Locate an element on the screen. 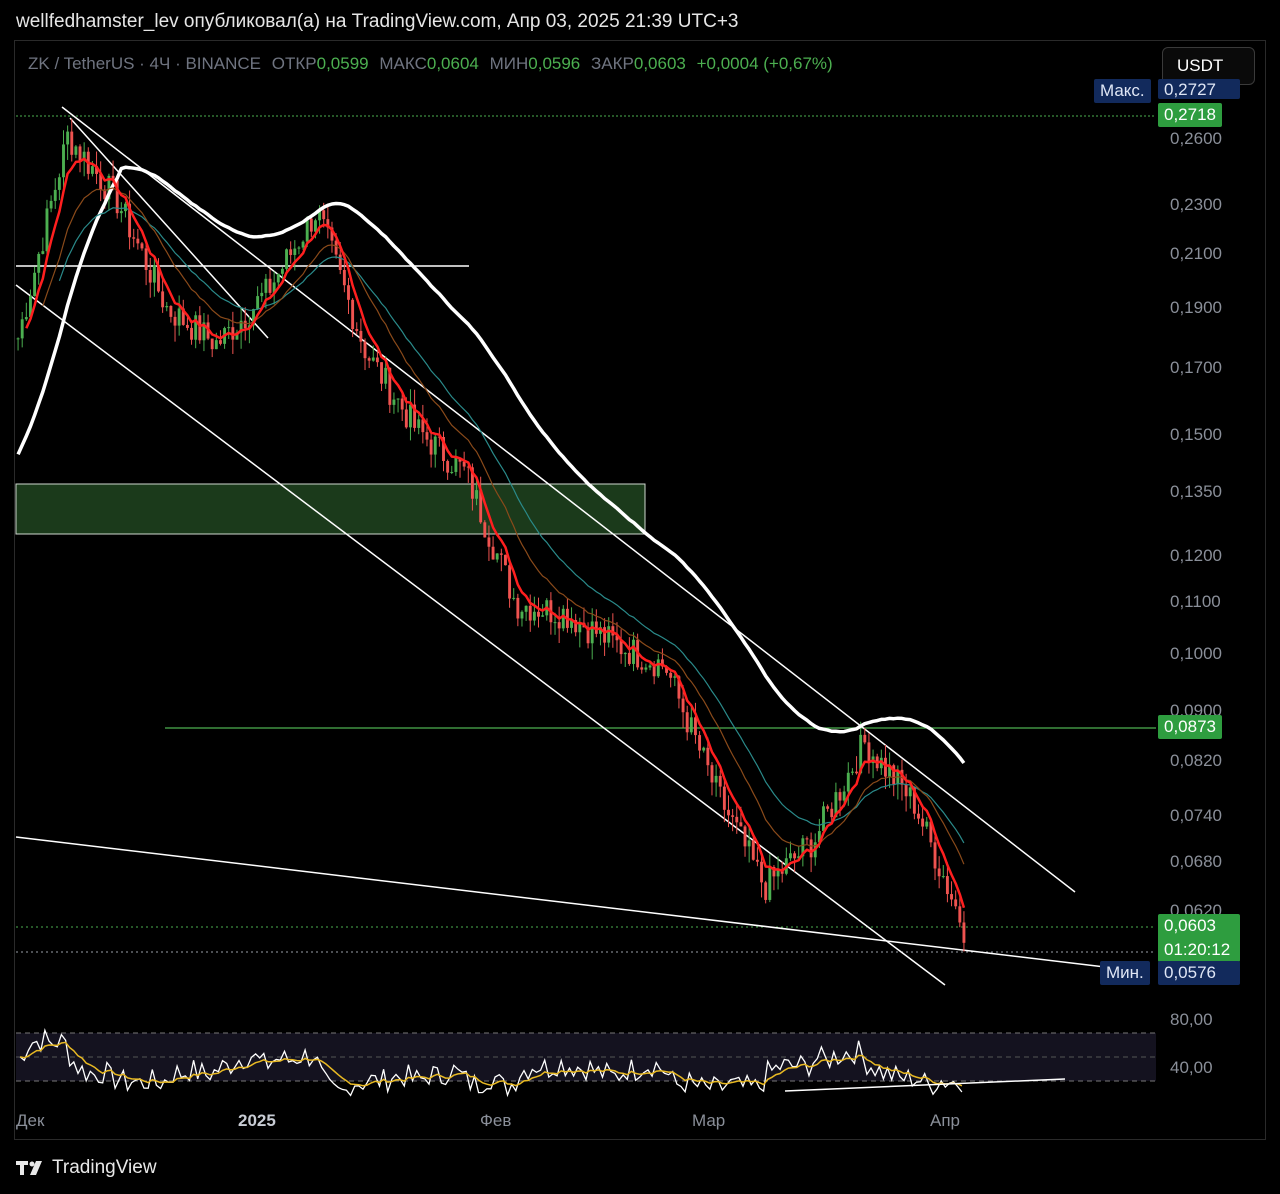 This screenshot has width=1280, height=1194. last-price-value: 0,0603 is located at coordinates (1190, 925).